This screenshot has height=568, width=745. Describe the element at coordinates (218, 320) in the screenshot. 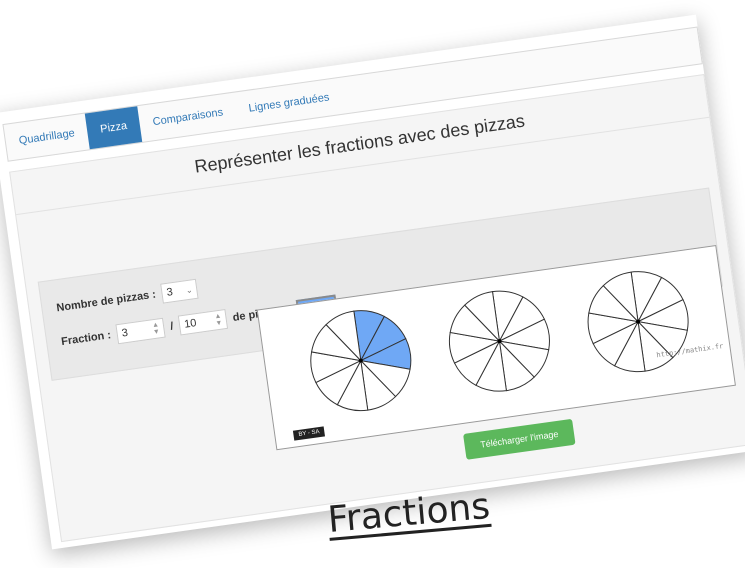

I see `denominator-stepper-icon: ▲ ▼` at that location.